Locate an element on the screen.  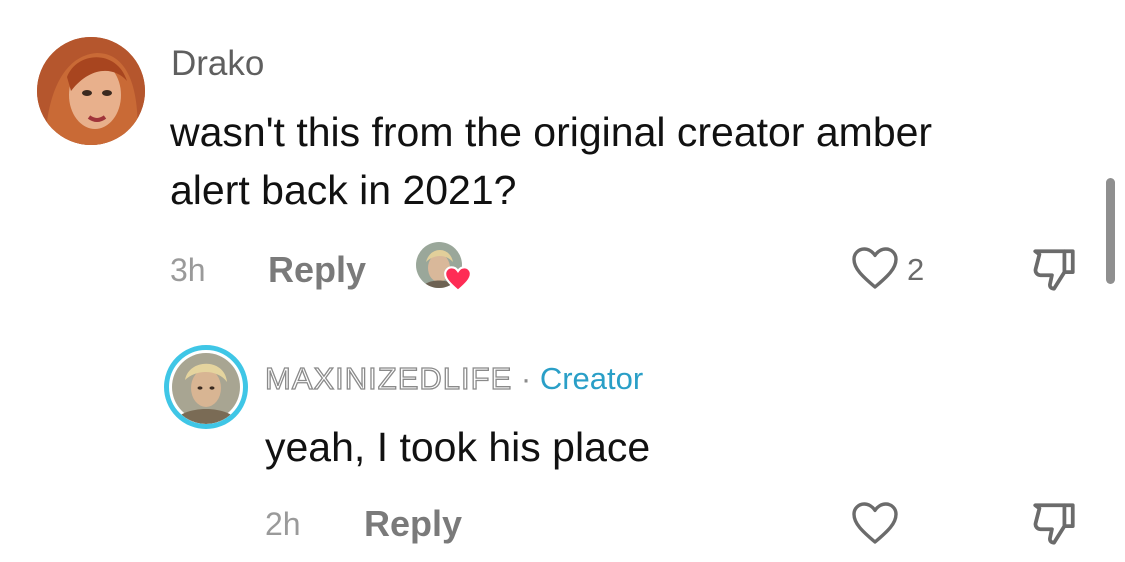
scrollbar is located at coordinates (1110, 231).